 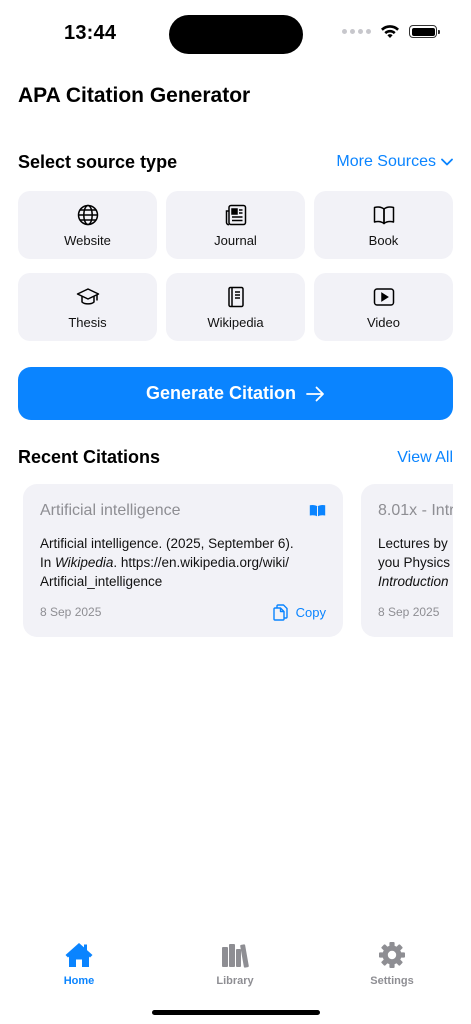 I want to click on status-indicators, so click(x=391, y=31).